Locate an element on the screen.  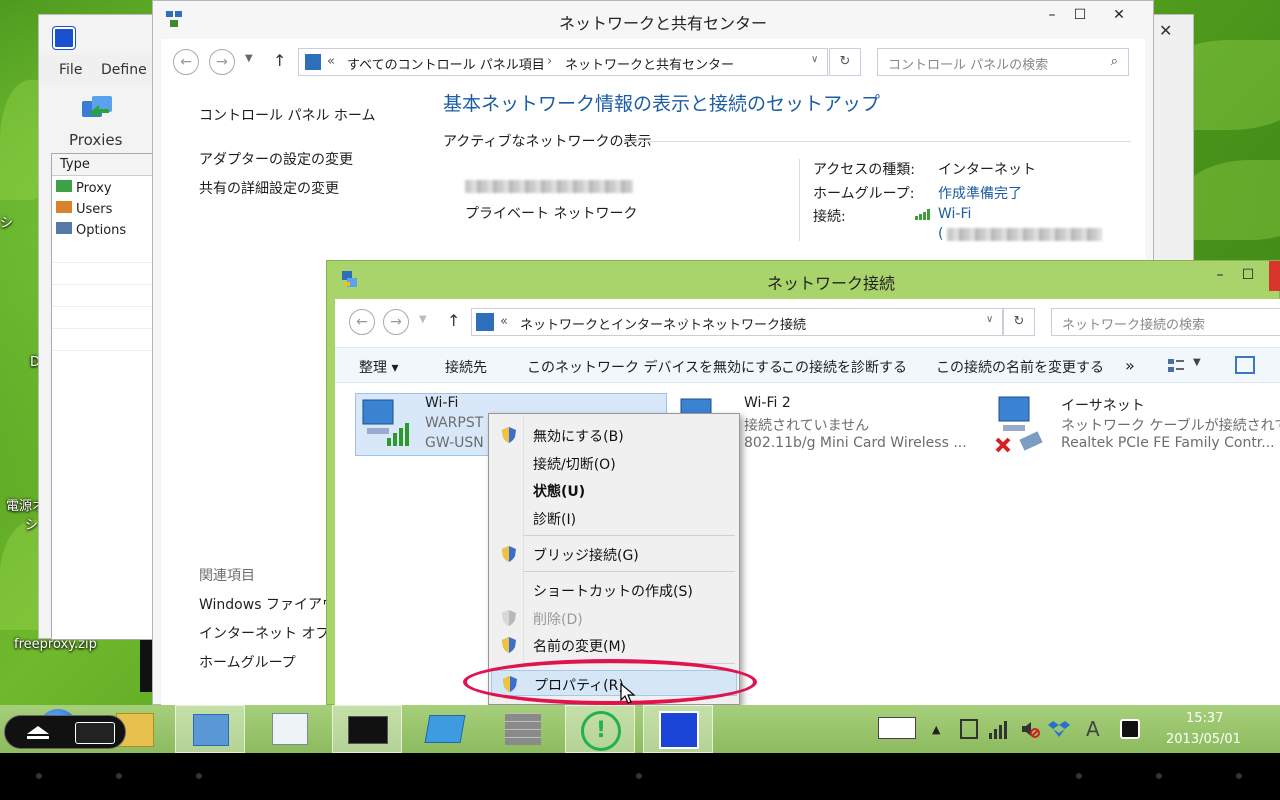
taskbar-proxy-app is located at coordinates (678, 729).